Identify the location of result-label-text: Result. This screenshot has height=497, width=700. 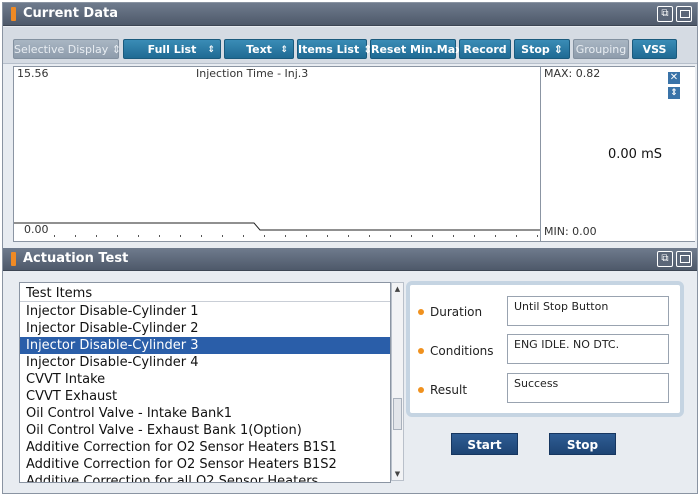
(449, 390).